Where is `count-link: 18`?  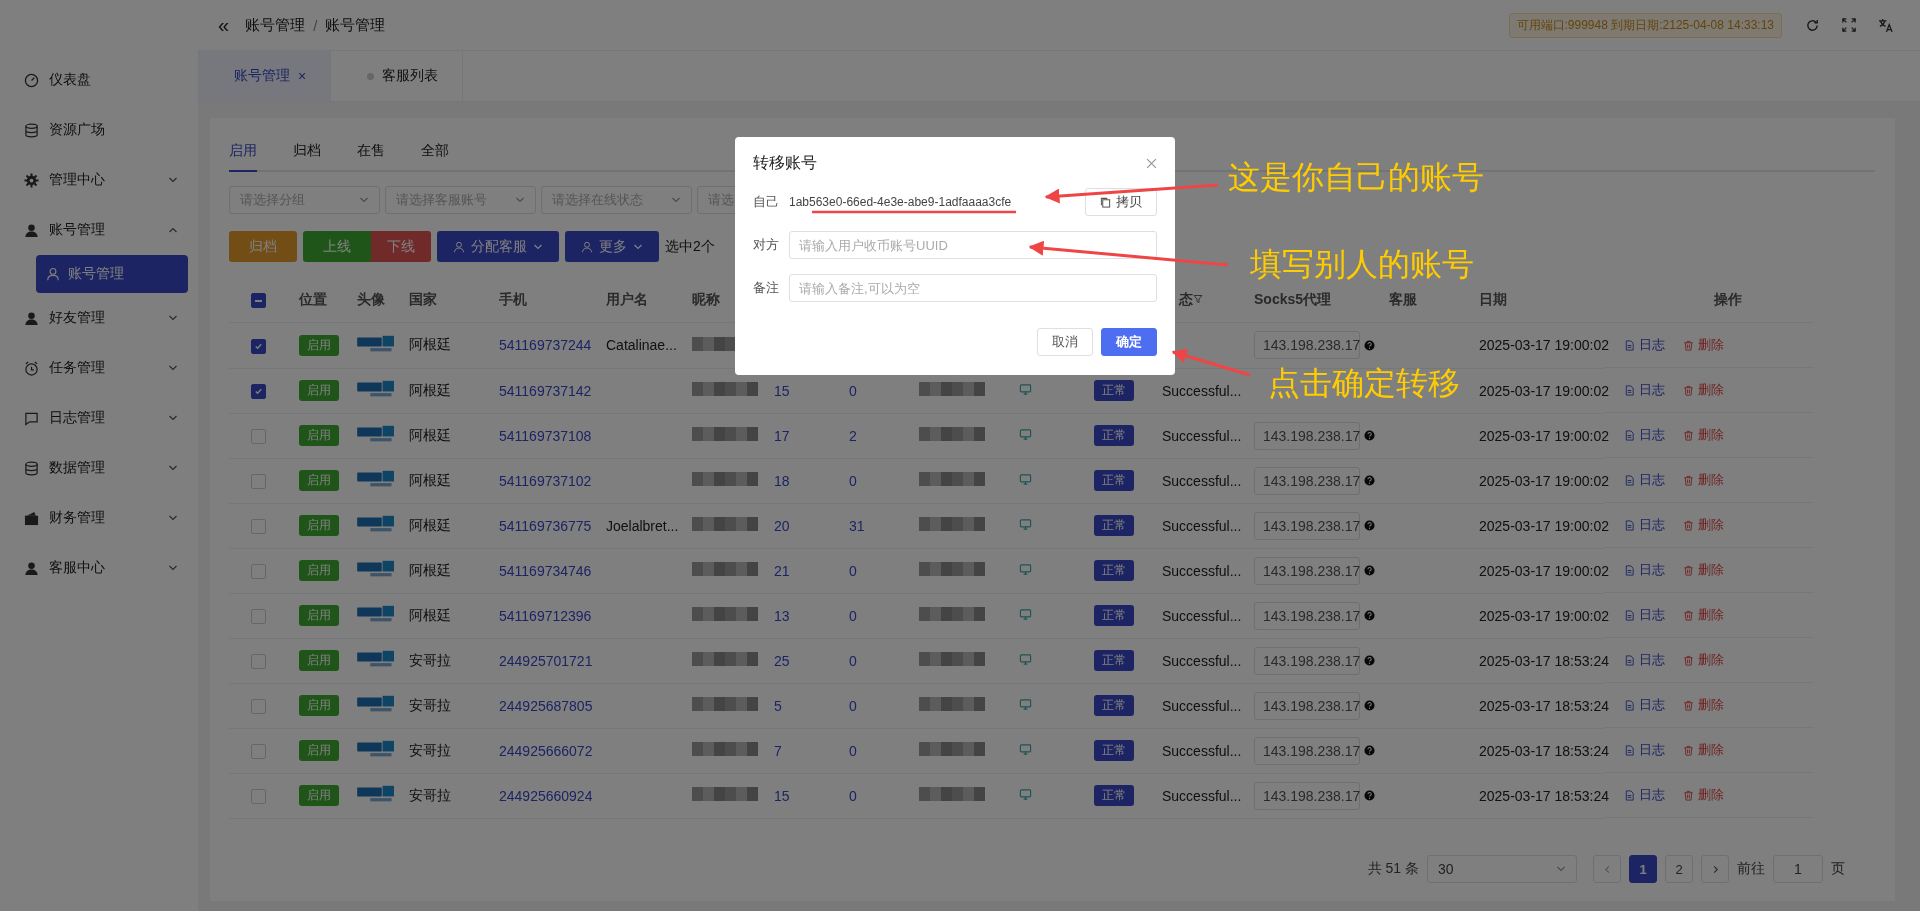
count-link: 18 is located at coordinates (782, 480).